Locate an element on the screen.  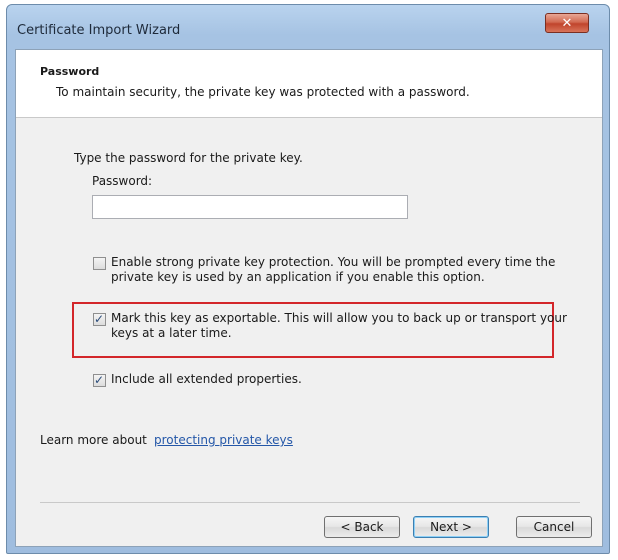
extended-properties-label: Include all extended properties. is located at coordinates (206, 379).